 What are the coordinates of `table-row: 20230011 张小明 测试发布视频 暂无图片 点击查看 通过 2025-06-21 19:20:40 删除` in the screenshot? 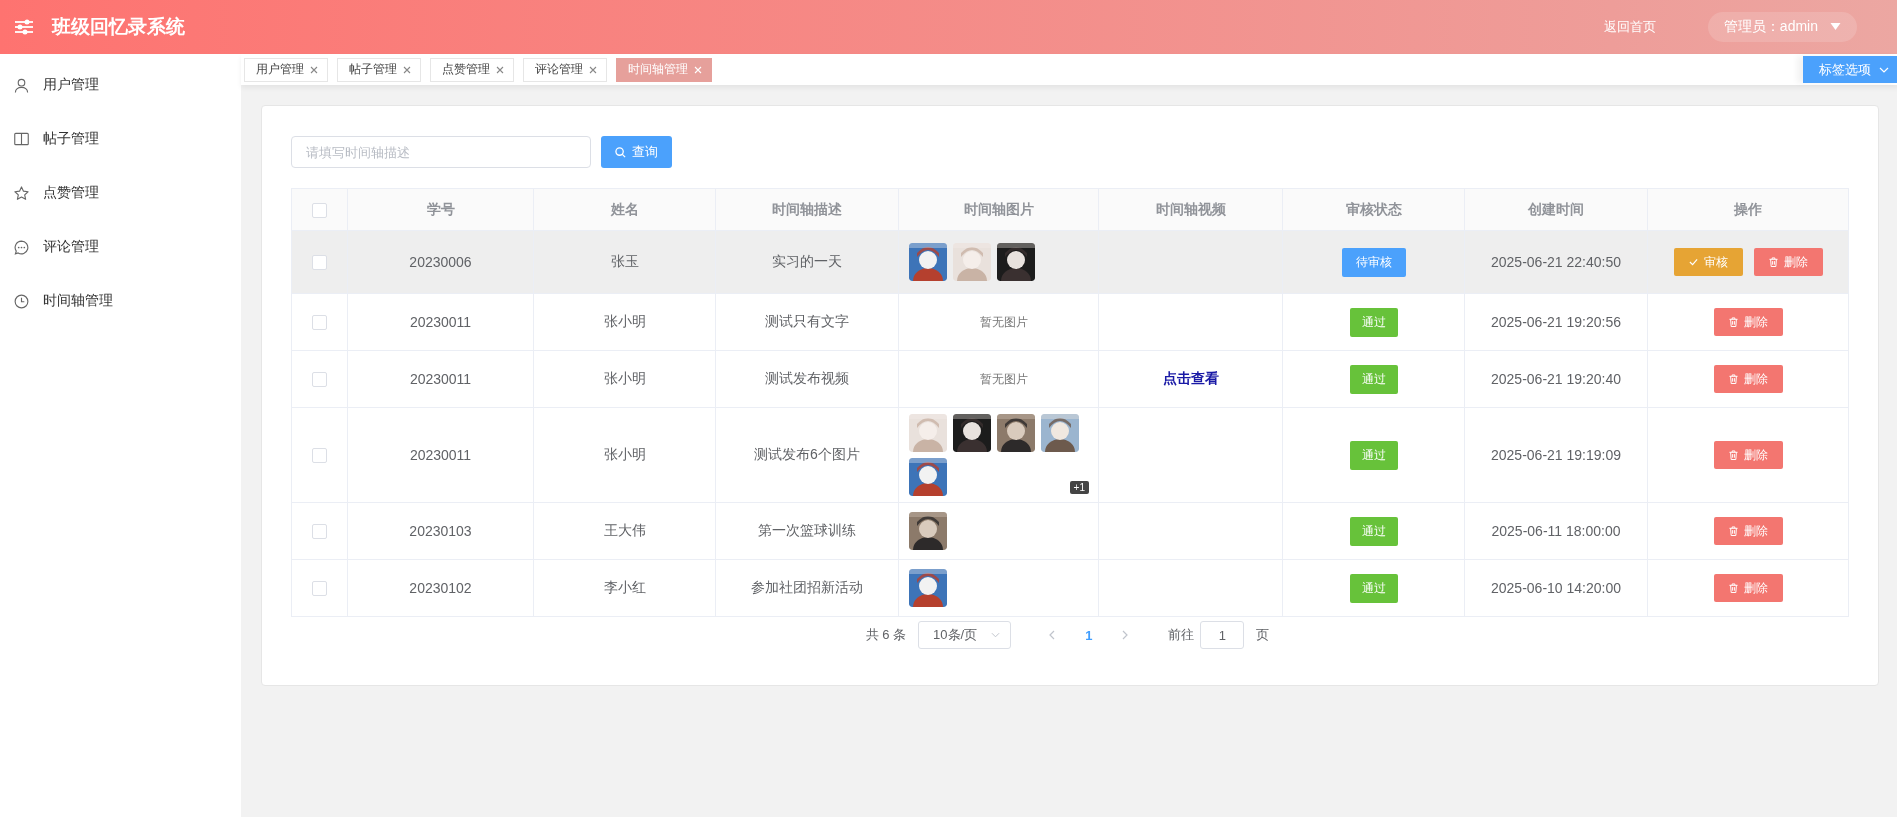 It's located at (1070, 379).